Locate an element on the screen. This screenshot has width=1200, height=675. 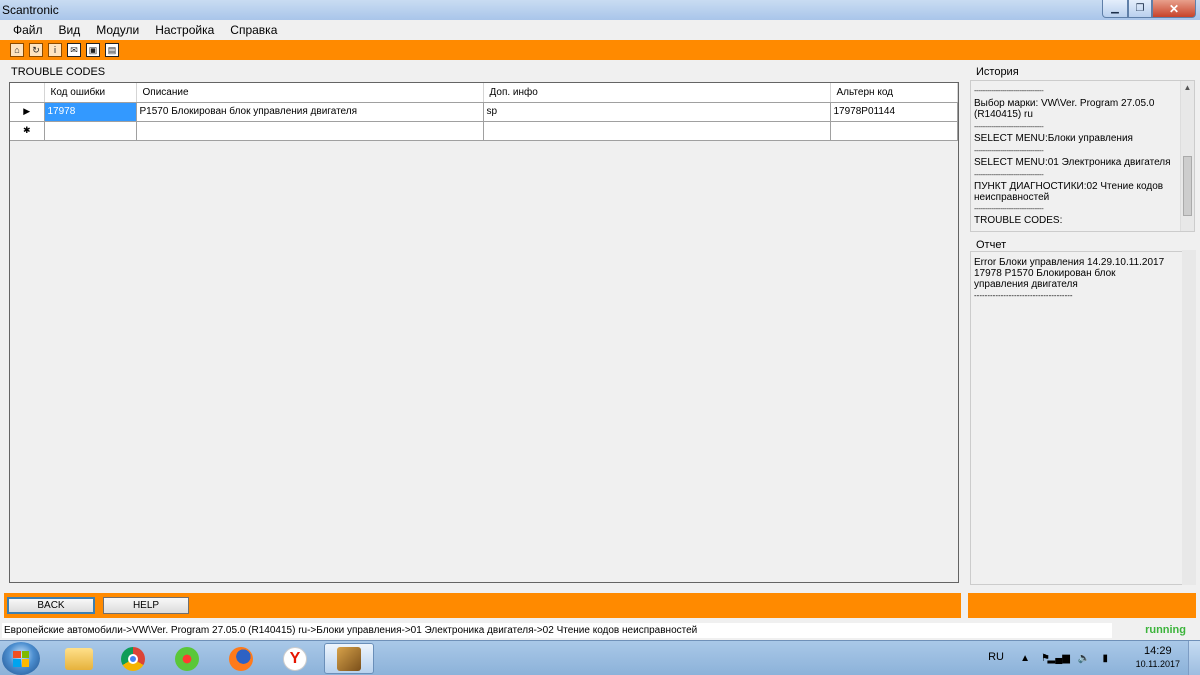
menu-file: Файл is located at coordinates (25, 30).